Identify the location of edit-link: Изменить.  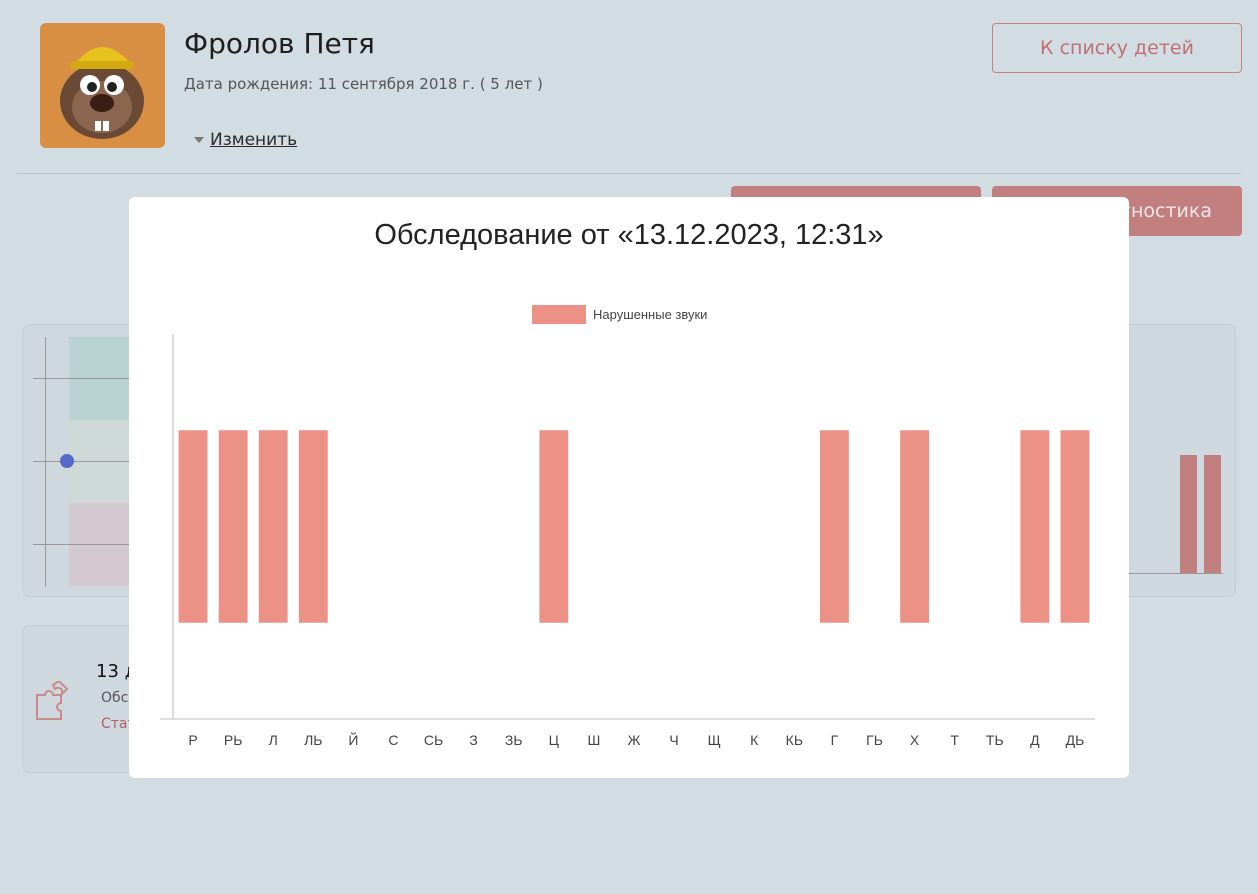
(253, 140).